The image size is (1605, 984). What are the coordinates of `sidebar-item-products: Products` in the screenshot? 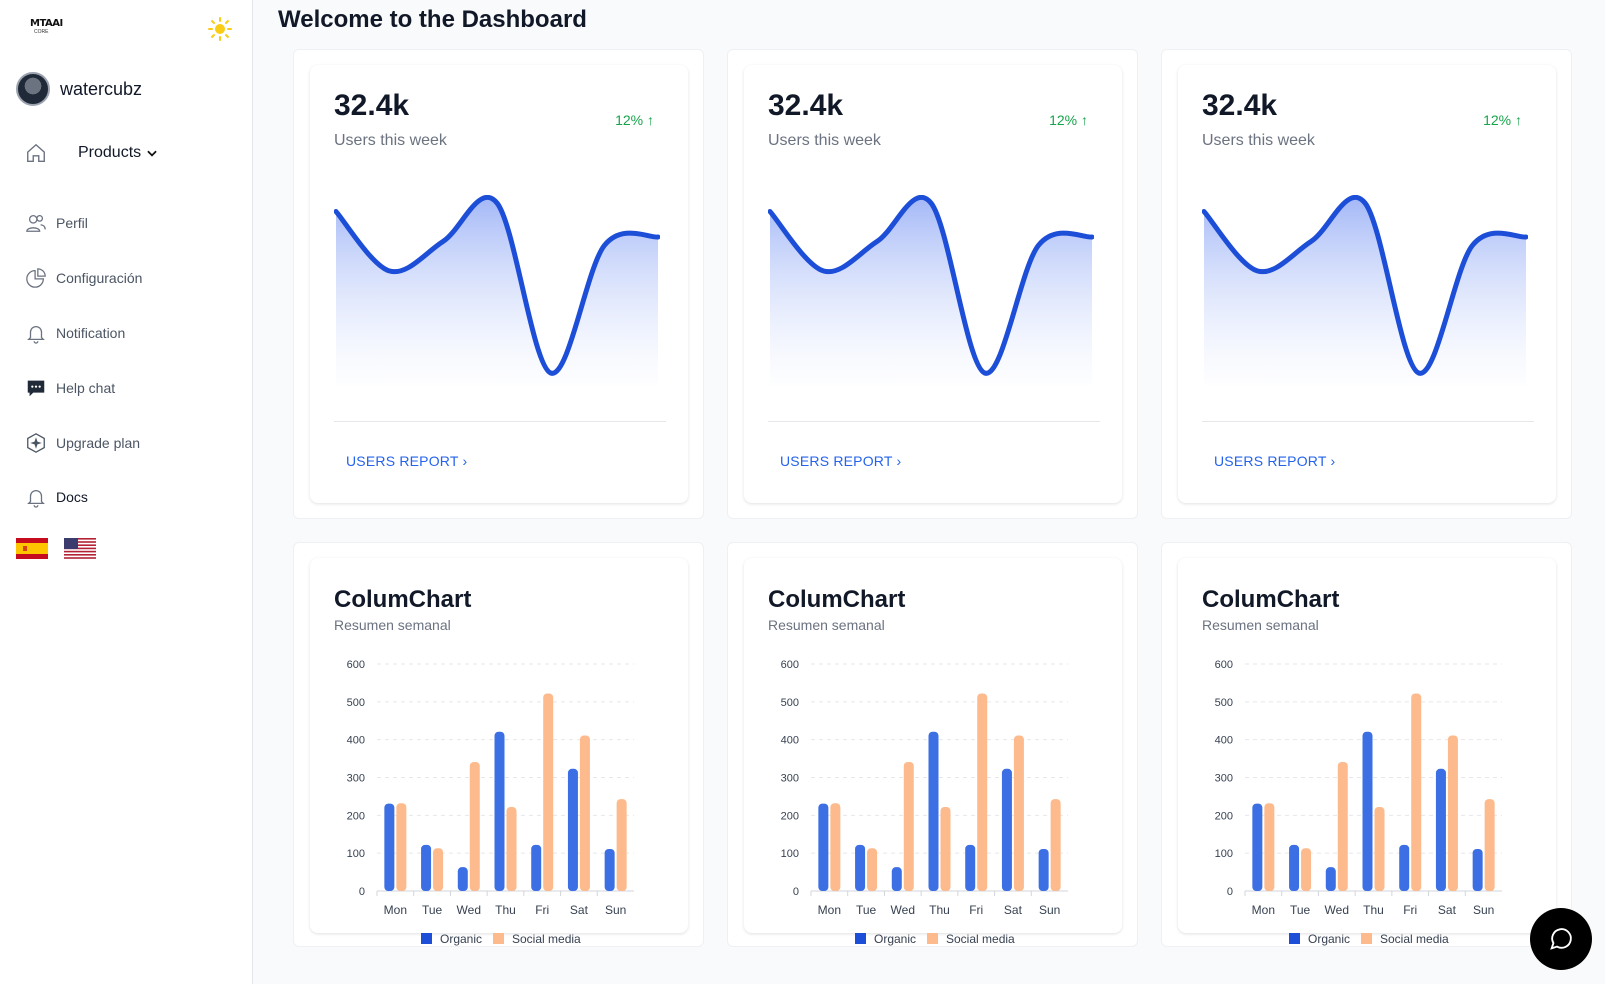 It's located at (96, 153).